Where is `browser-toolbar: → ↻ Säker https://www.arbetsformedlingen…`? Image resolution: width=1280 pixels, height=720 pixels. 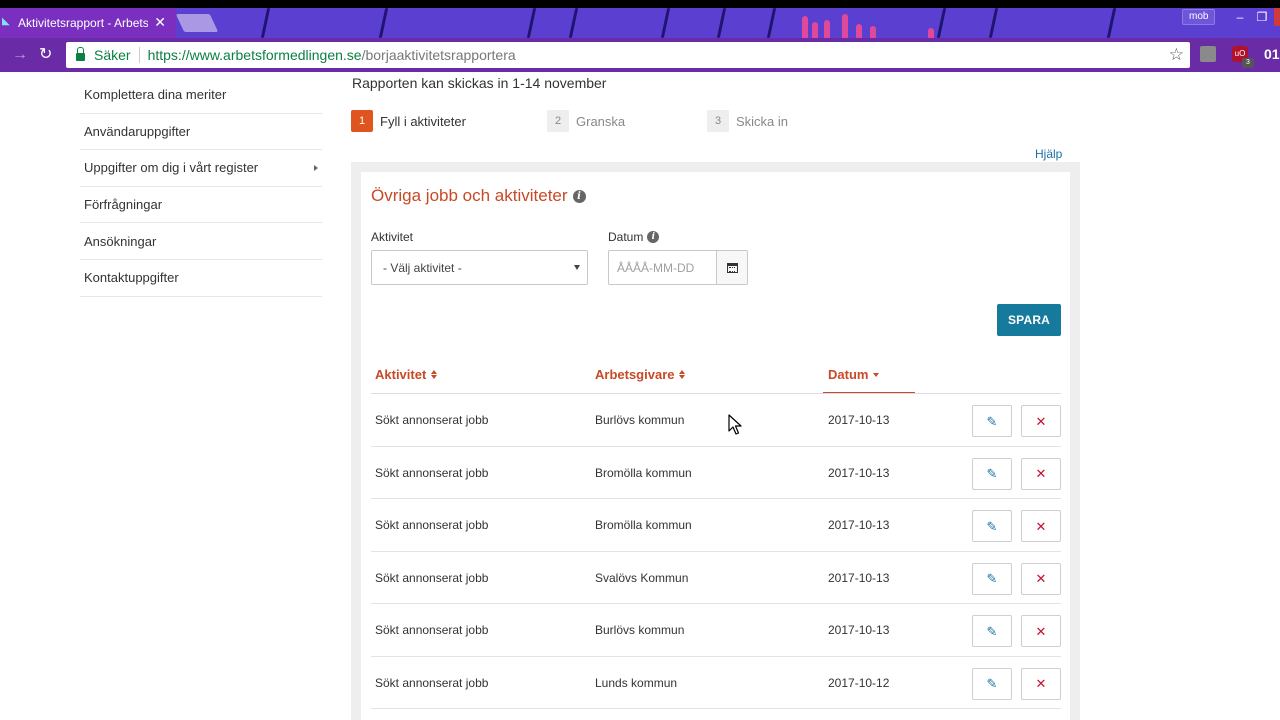
browser-toolbar: → ↻ Säker https://www.arbetsformedlingen… is located at coordinates (640, 55).